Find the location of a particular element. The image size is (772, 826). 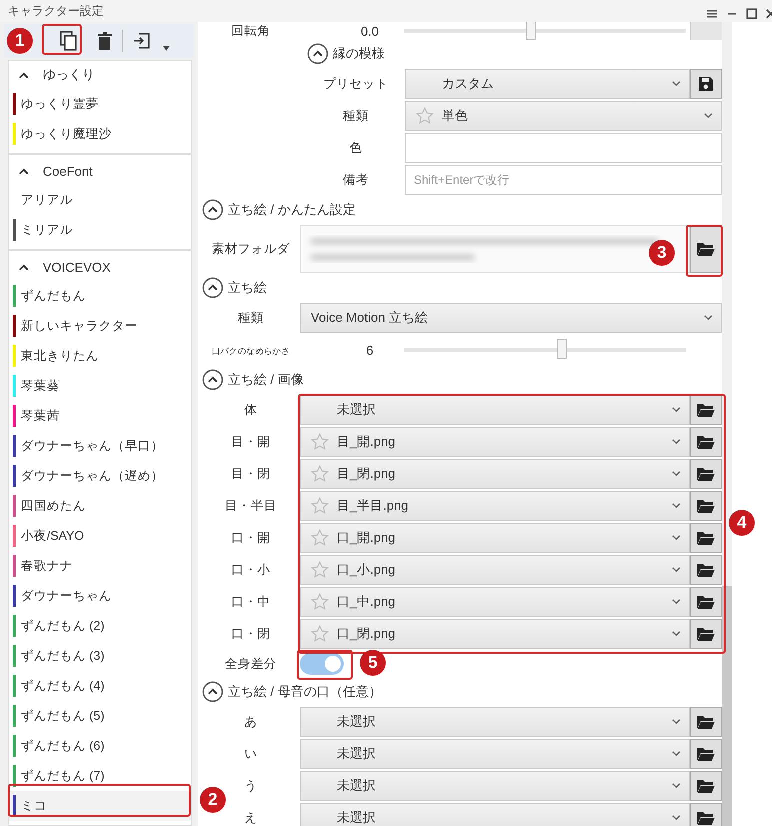

character-item: ダウナーちゃん（早口） is located at coordinates (100, 446).